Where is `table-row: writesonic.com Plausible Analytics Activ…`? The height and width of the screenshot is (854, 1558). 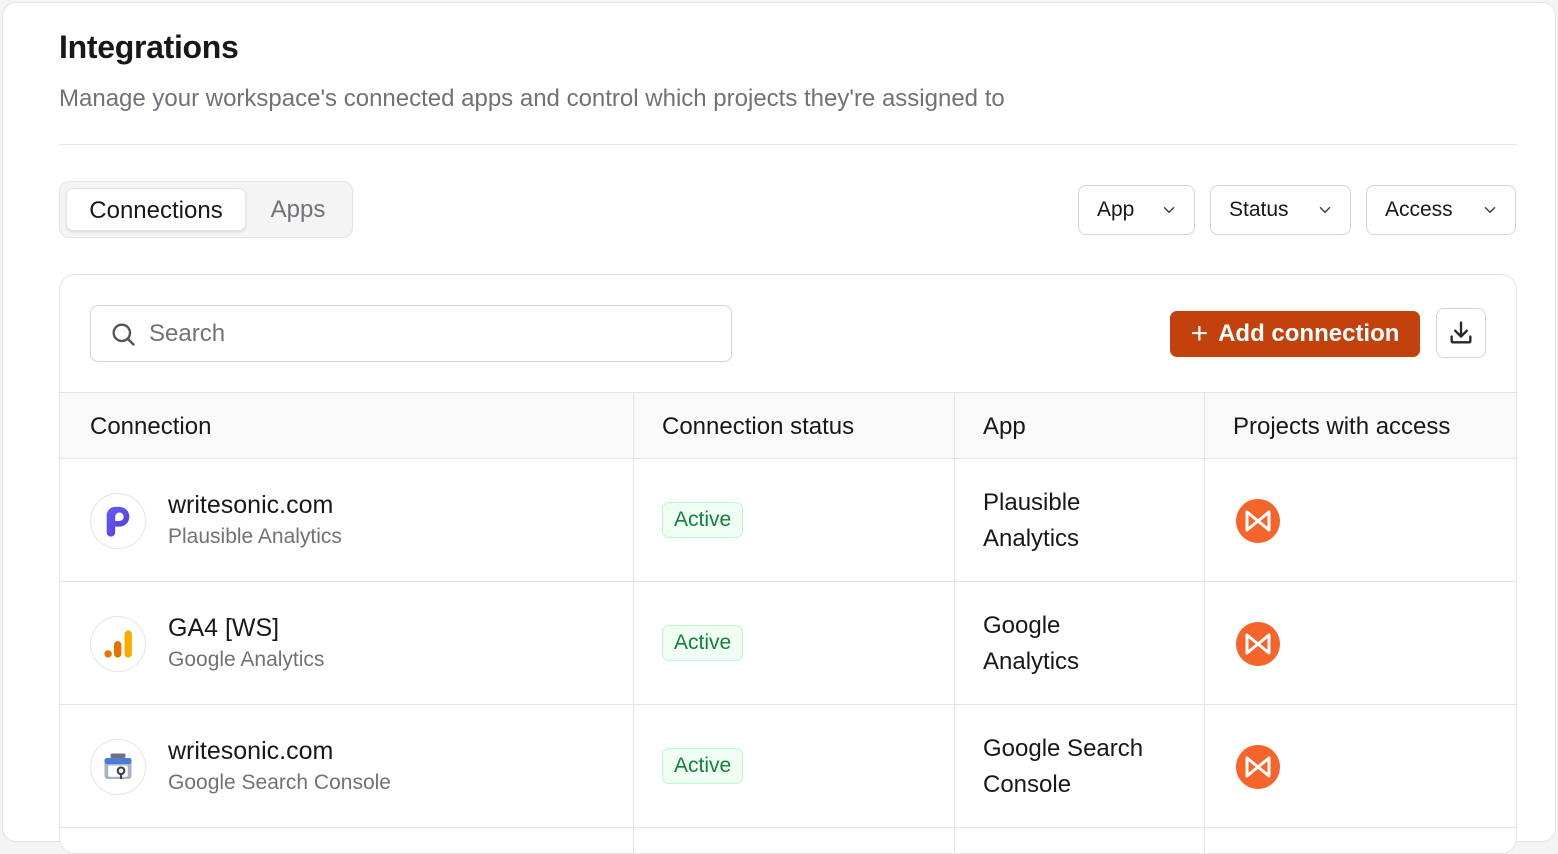
table-row: writesonic.com Plausible Analytics Activ… is located at coordinates (788, 520).